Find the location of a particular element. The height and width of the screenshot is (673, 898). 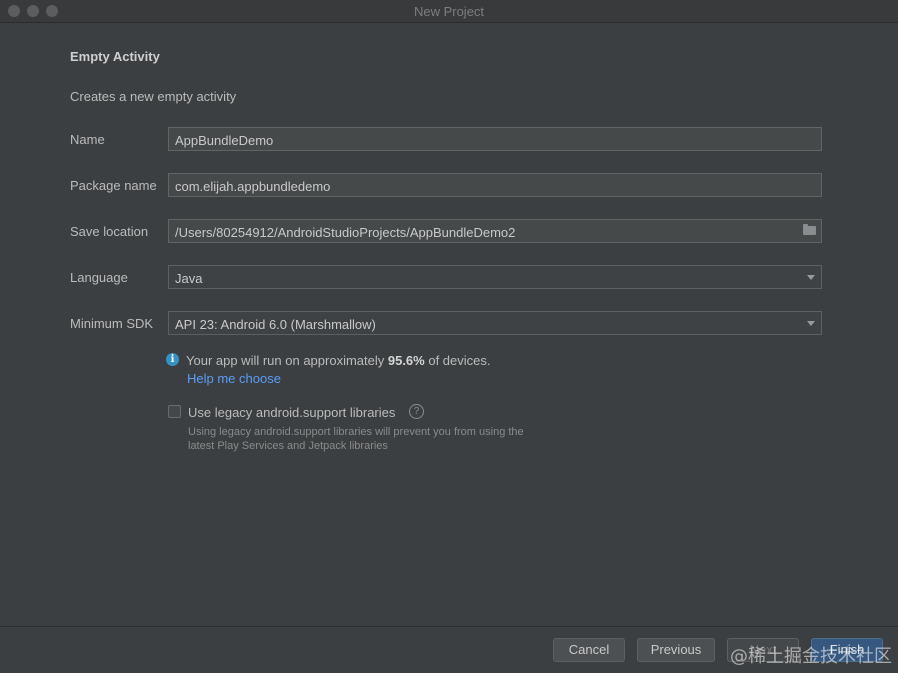

minimum-sdk-label: Minimum SDK is located at coordinates (112, 323).